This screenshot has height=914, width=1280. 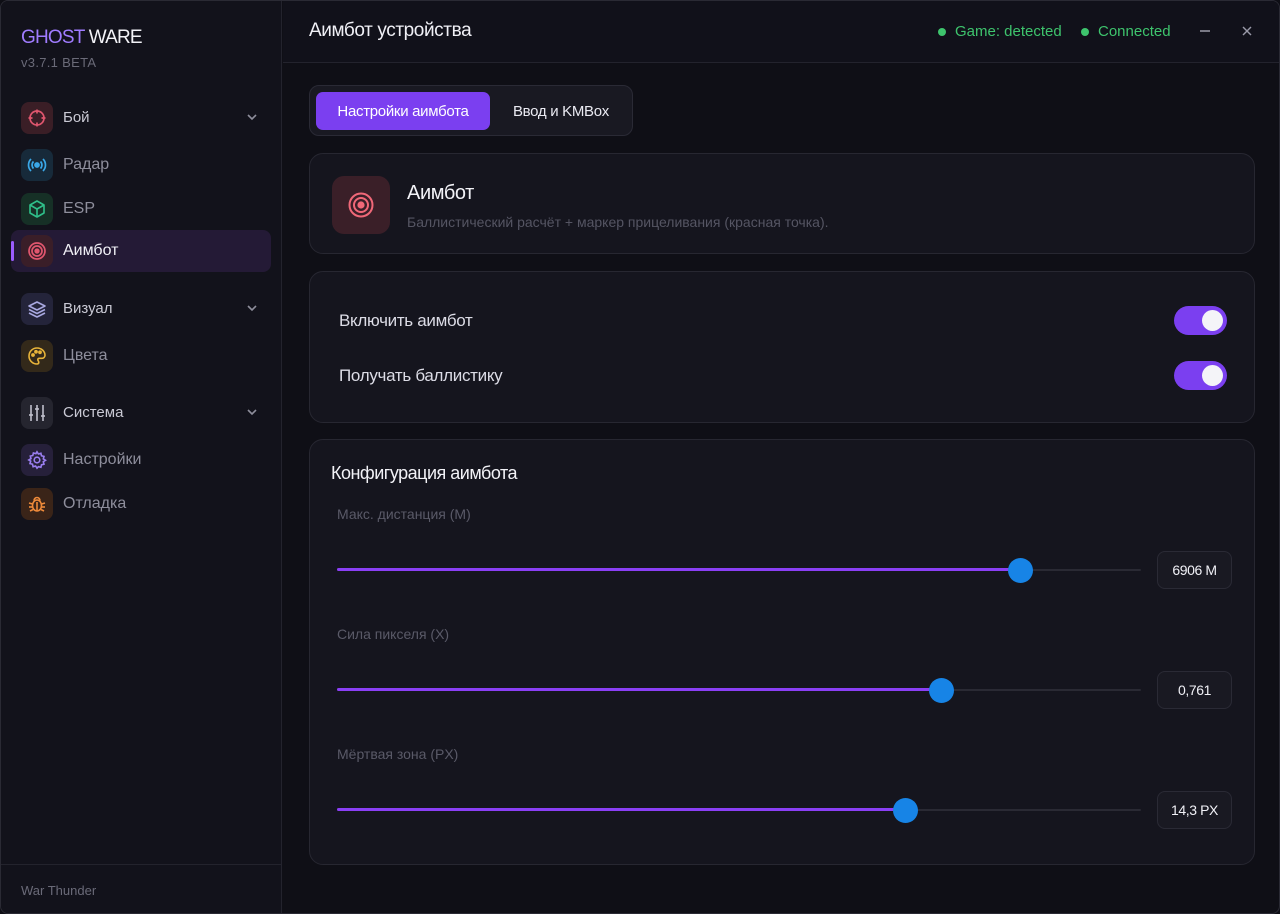 I want to click on dead-zone-label: Мёртвая зона (PX), so click(x=398, y=754).